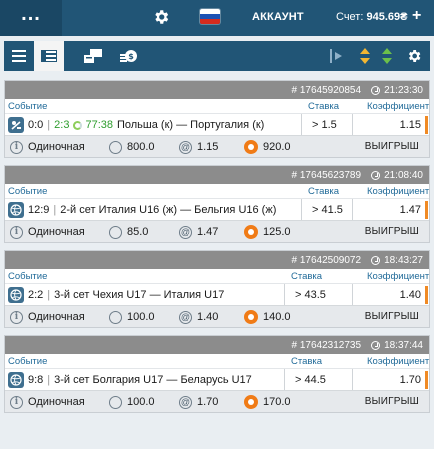 This screenshot has width=434, height=449. Describe the element at coordinates (391, 295) in the screenshot. I see `coef-cell: 1.40` at that location.